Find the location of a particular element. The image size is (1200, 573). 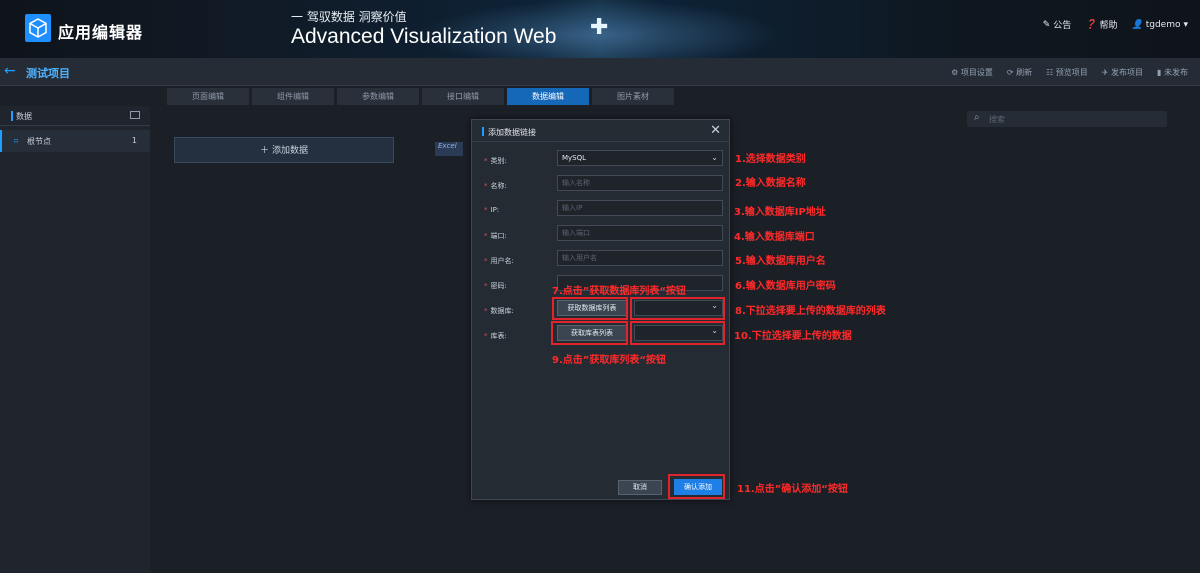

slogan-cn: 一 驾驭数据 洞察价值 is located at coordinates (349, 17).